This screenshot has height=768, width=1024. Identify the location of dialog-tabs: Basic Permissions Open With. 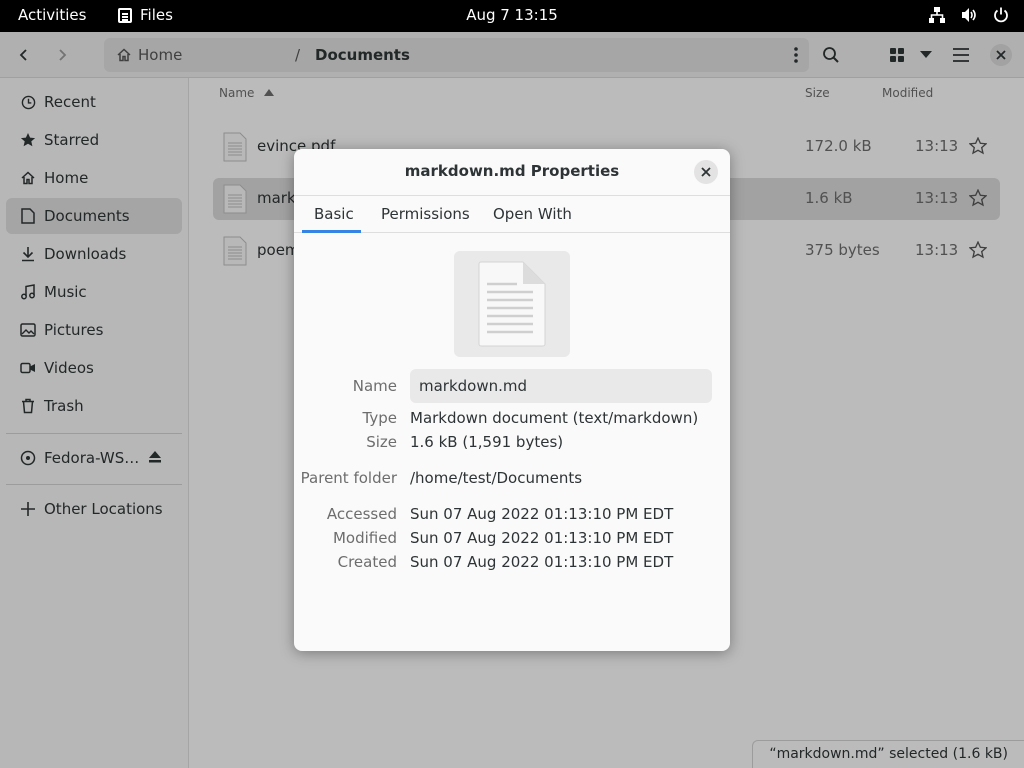
(512, 214).